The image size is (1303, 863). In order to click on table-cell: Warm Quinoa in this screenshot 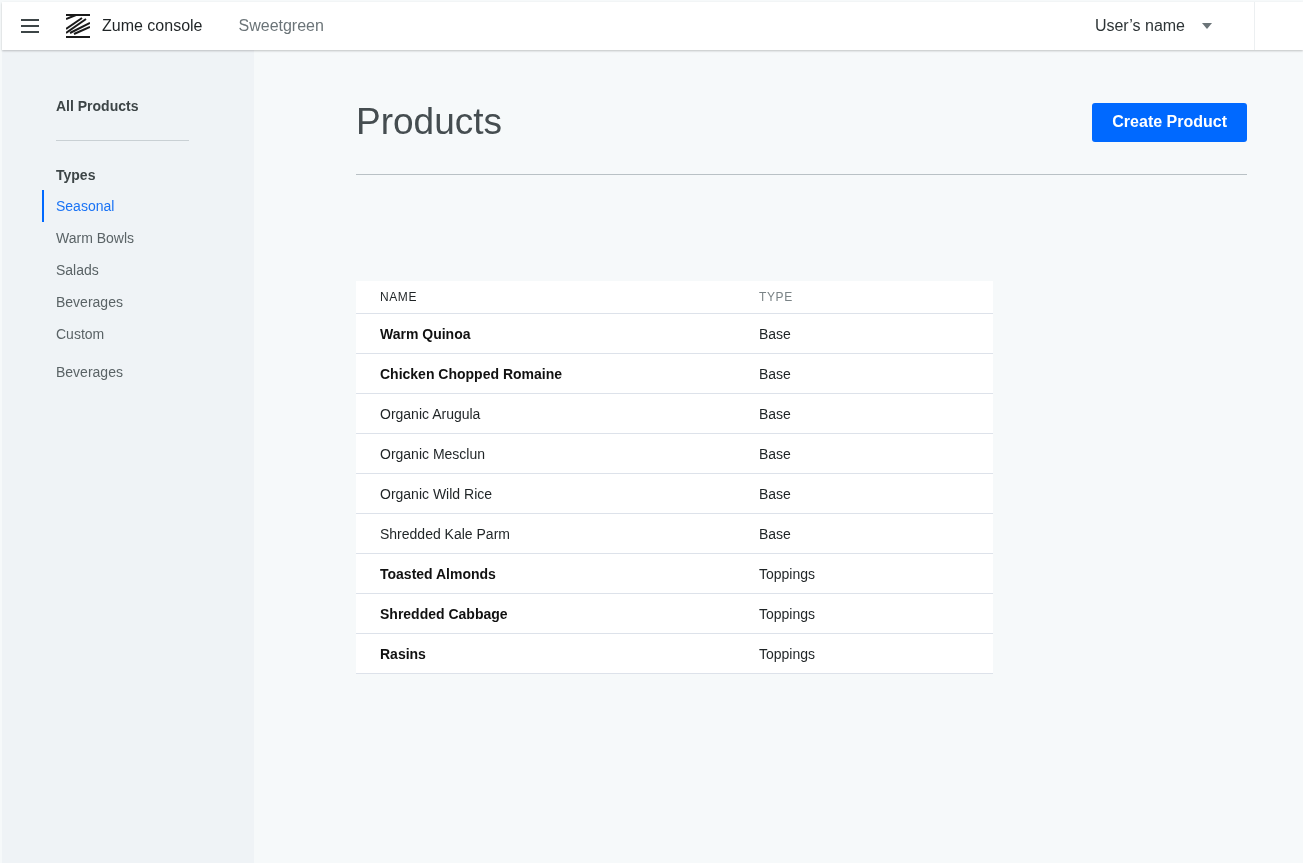, I will do `click(557, 333)`.